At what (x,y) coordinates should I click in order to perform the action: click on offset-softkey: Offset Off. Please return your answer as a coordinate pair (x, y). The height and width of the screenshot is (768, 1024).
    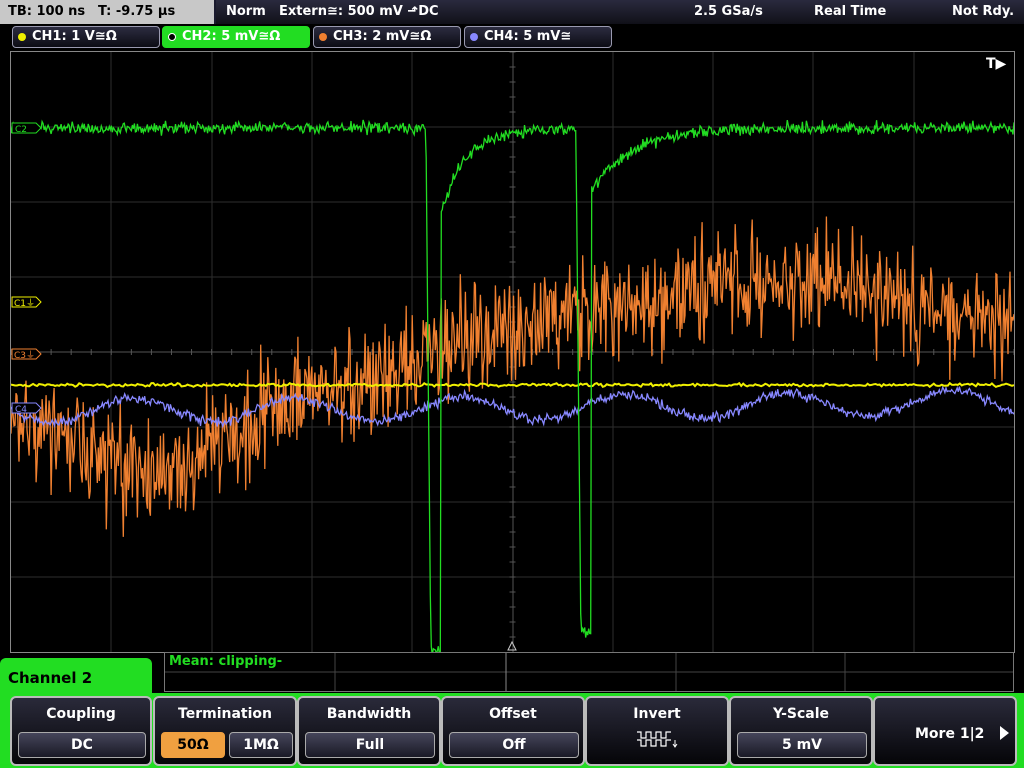
    Looking at the image, I should click on (513, 731).